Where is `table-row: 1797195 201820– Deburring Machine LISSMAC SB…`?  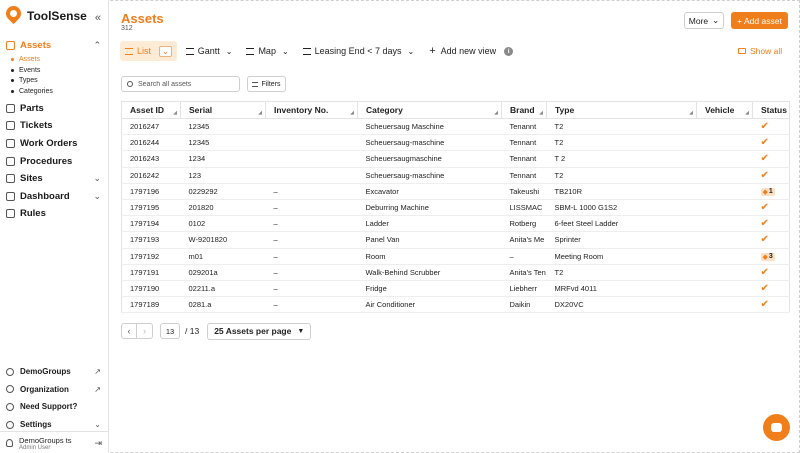
table-row: 1797195 201820– Deburring Machine LISSMAC SB… is located at coordinates (455, 208).